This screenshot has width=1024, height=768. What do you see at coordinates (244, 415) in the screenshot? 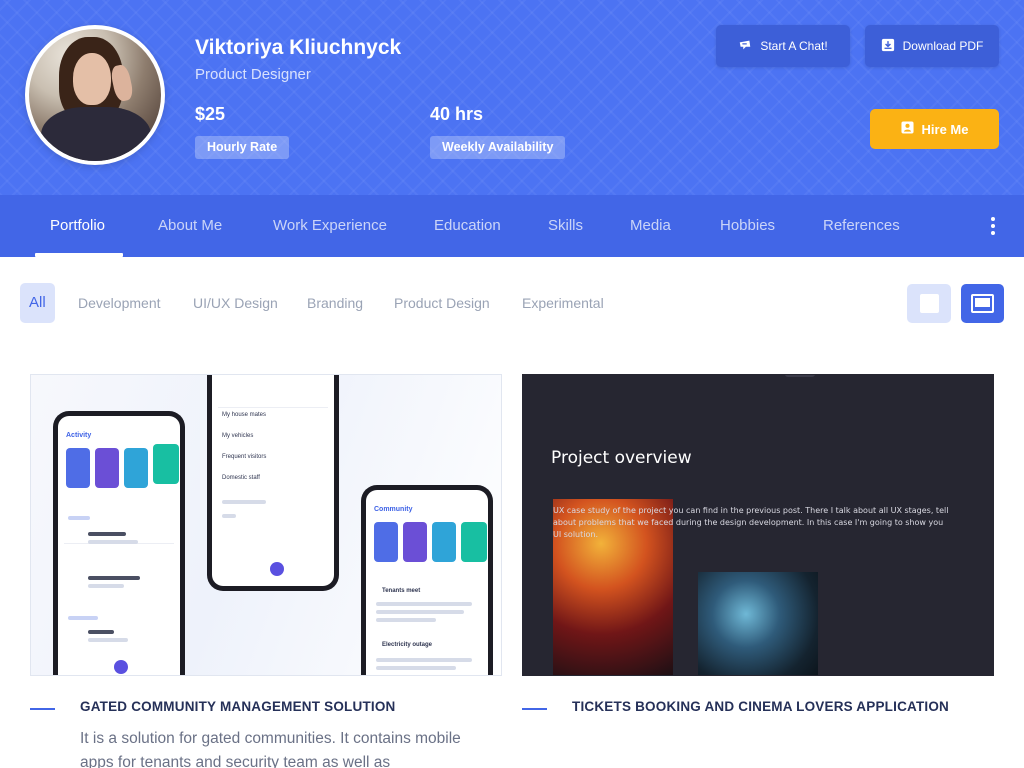
I see `menu-item: My house mates` at bounding box center [244, 415].